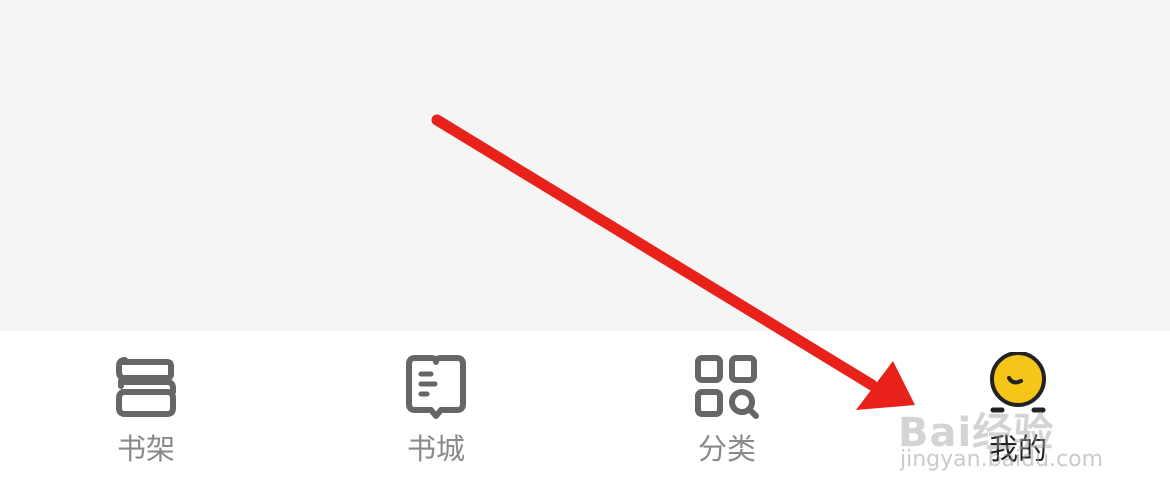  What do you see at coordinates (1018, 416) in the screenshot?
I see `tab-profile: 我的` at bounding box center [1018, 416].